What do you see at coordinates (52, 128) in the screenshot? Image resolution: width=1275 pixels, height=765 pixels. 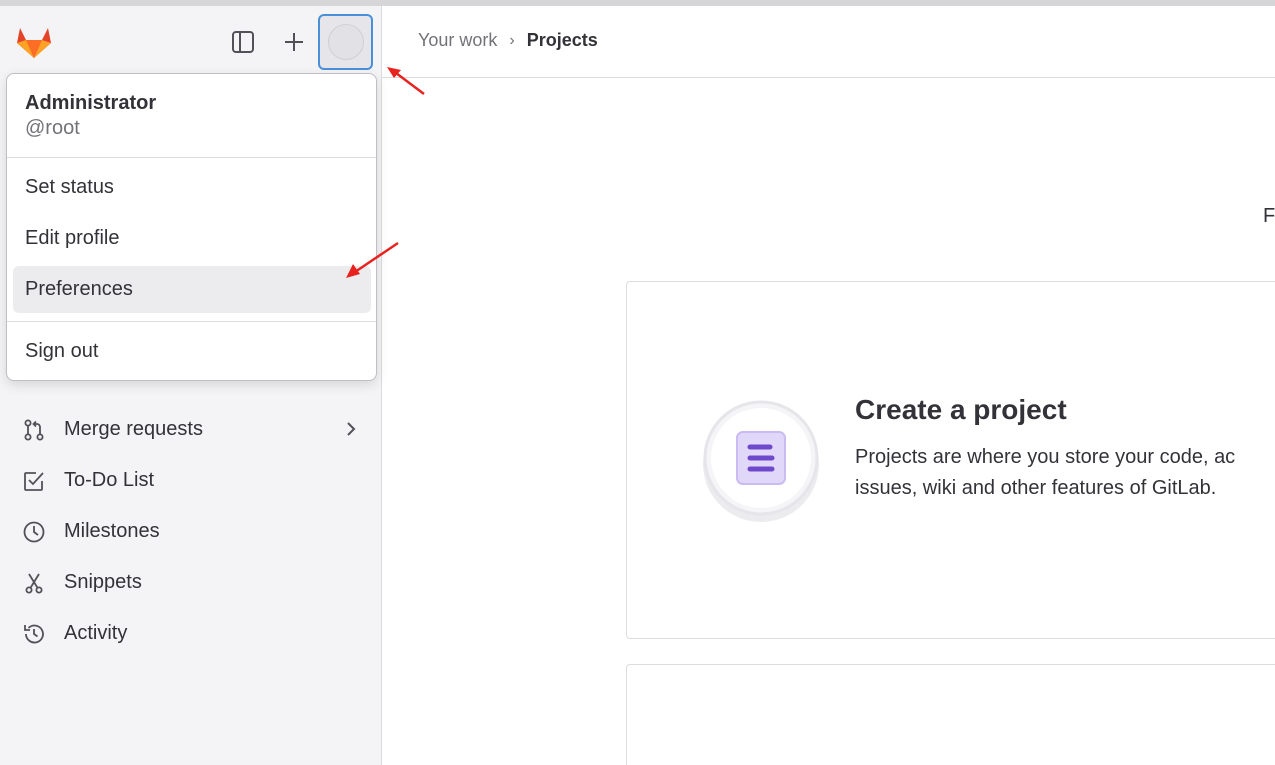 I see `user-handle: @root` at bounding box center [52, 128].